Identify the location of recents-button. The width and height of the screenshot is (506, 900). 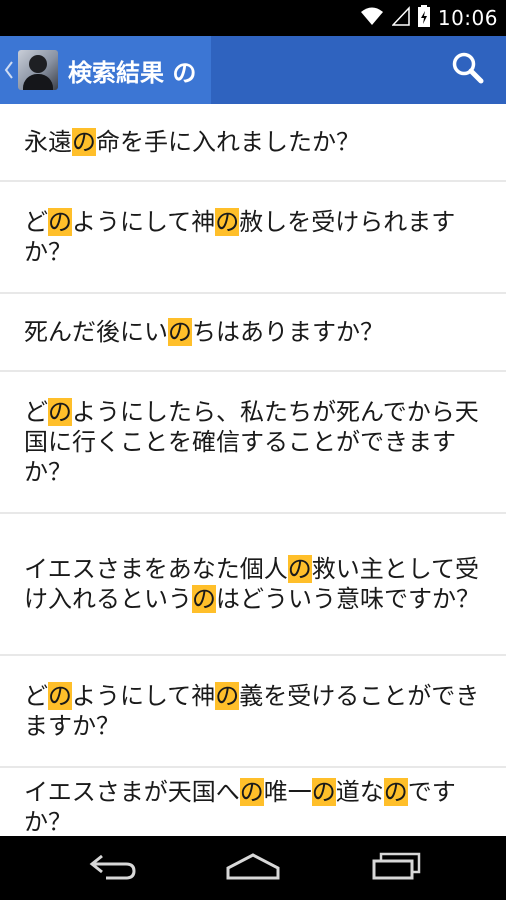
(396, 868).